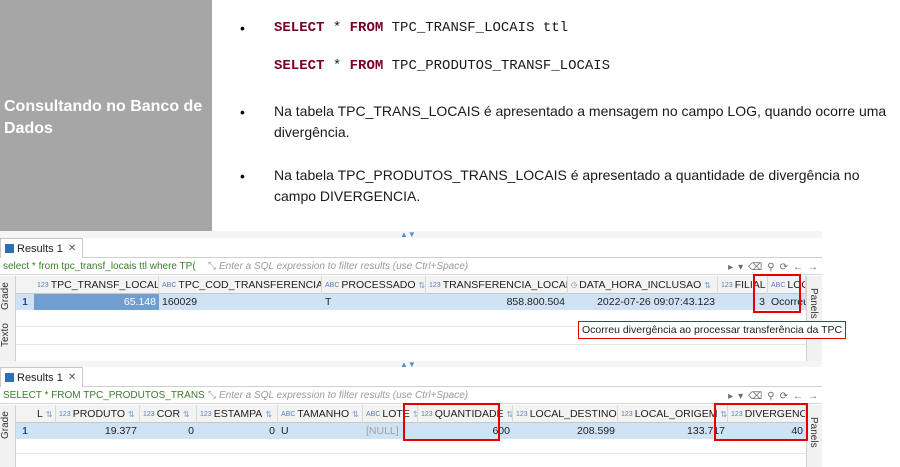  I want to click on column-header: ABC TAMANHO ⇅, so click(320, 414).